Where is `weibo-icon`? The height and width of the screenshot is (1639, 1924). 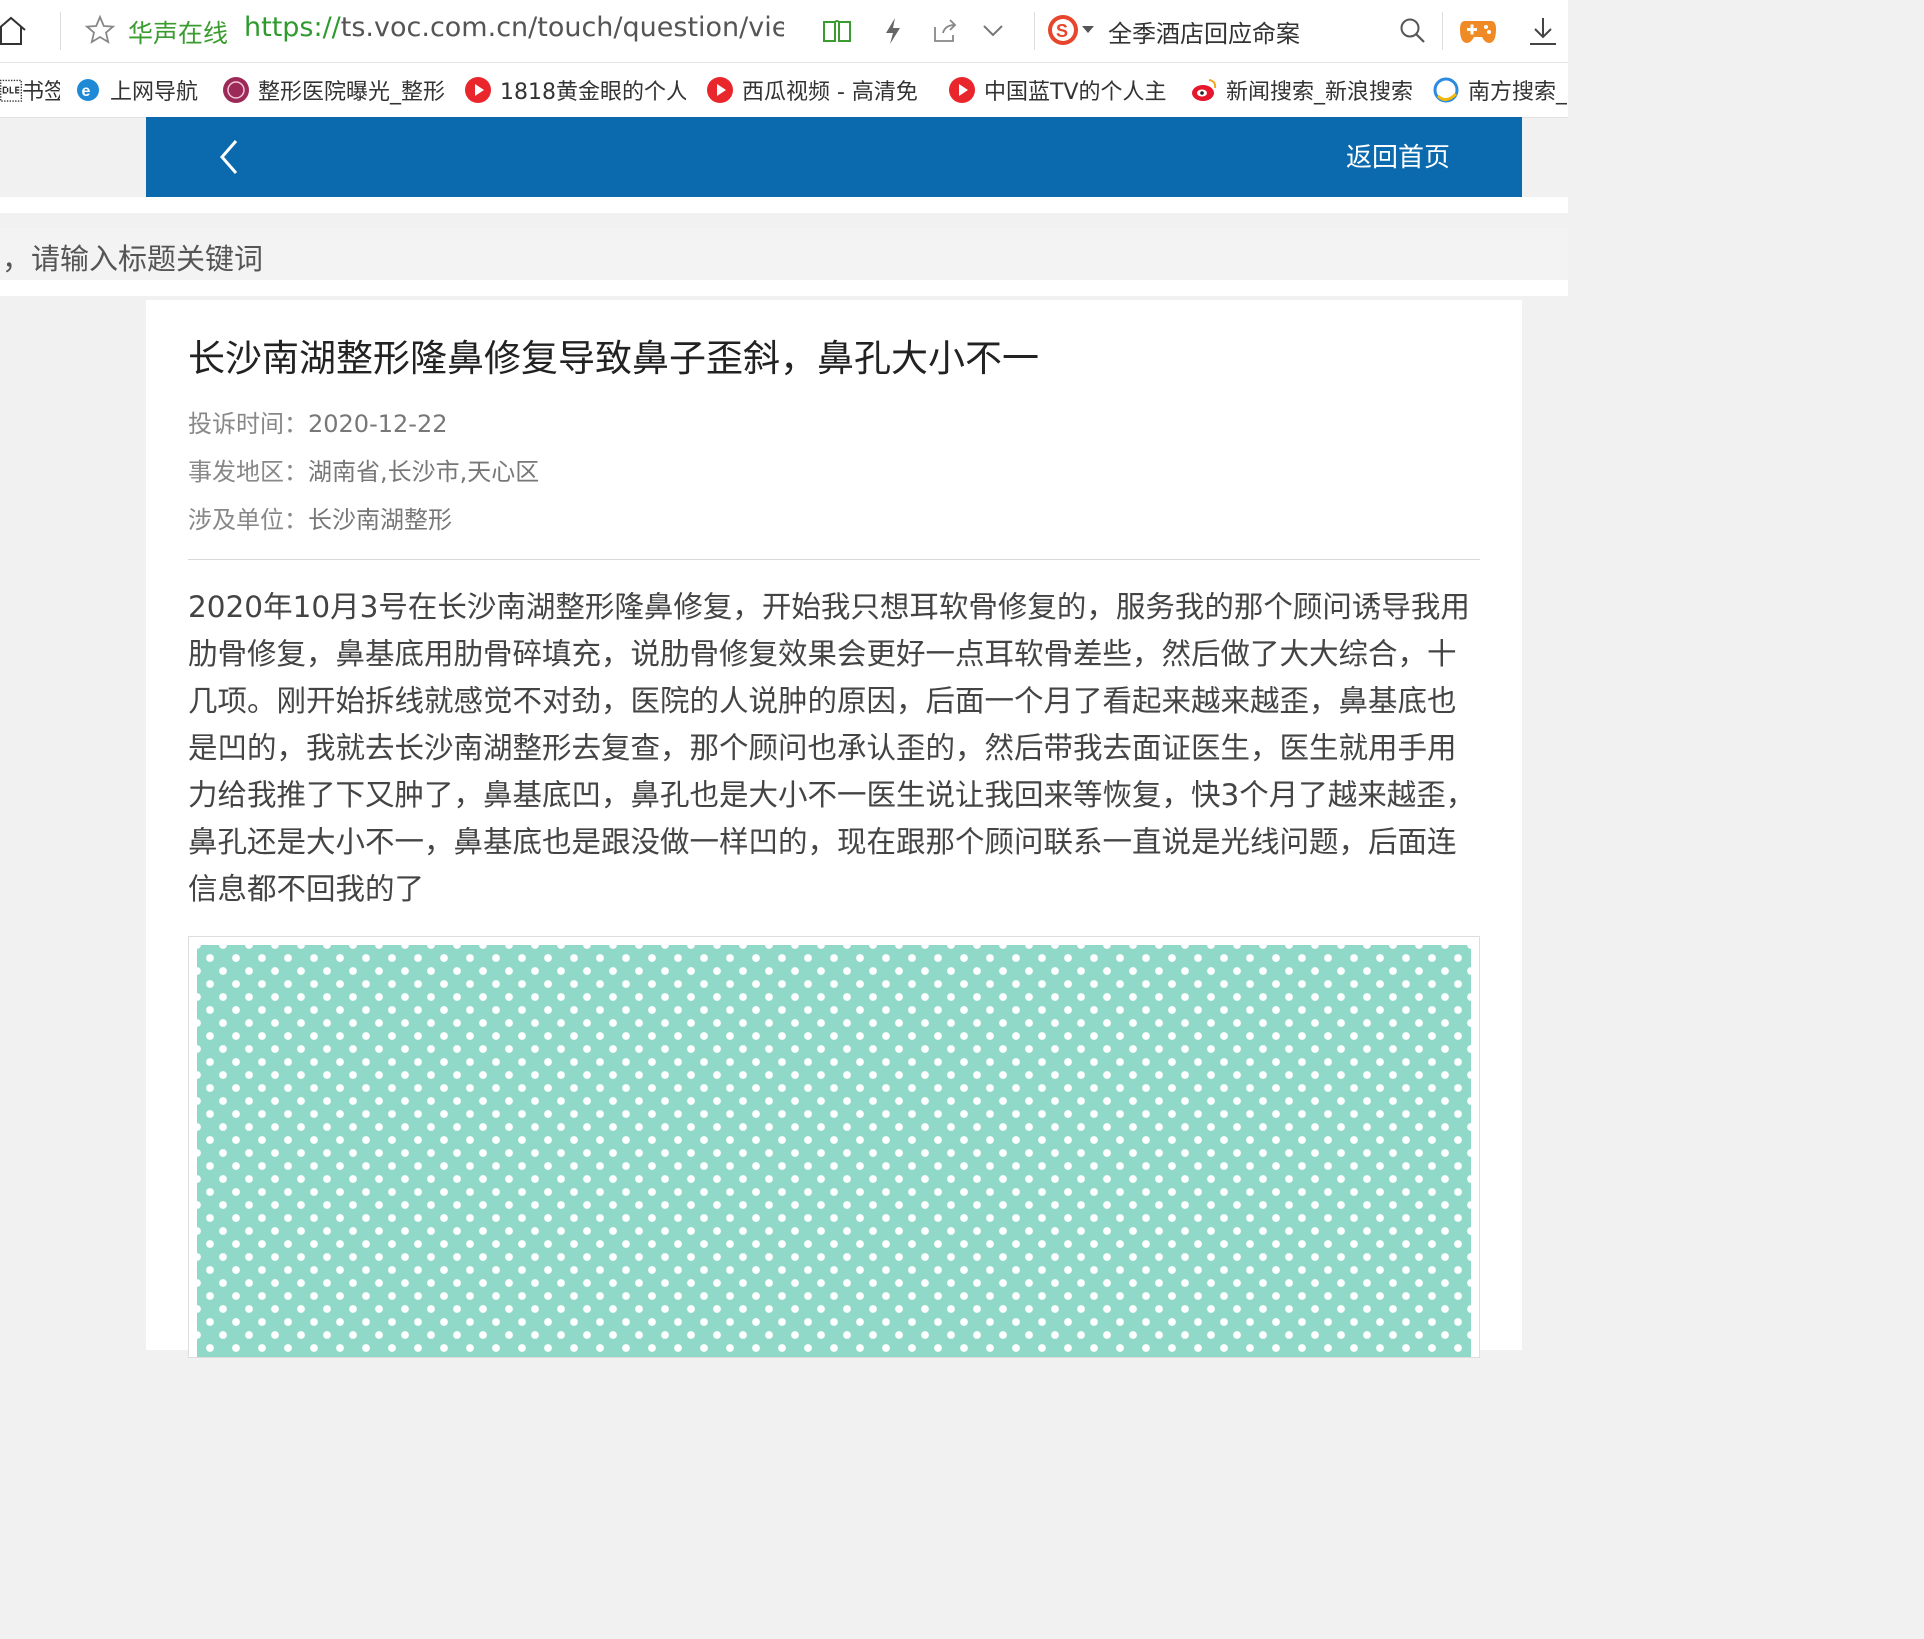 weibo-icon is located at coordinates (1204, 90).